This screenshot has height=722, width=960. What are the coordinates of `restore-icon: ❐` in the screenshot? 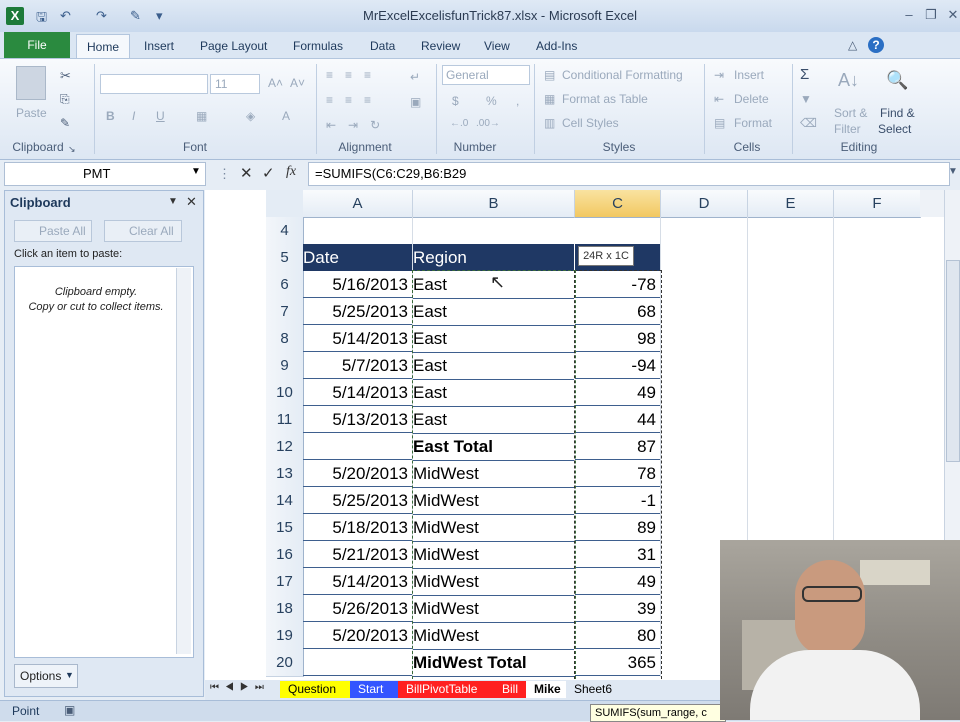 It's located at (931, 15).